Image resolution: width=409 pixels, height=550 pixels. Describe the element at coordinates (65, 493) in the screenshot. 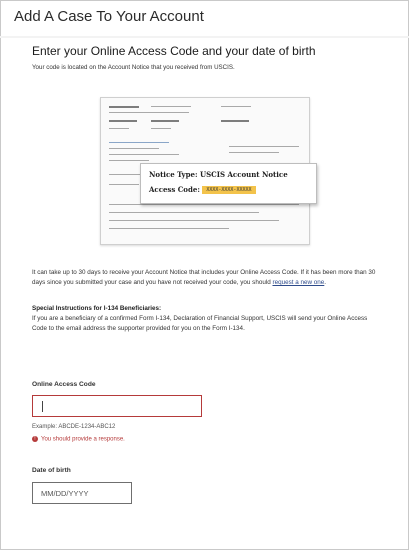

I see `dob-placeholder: MM/DD/YYYY` at that location.